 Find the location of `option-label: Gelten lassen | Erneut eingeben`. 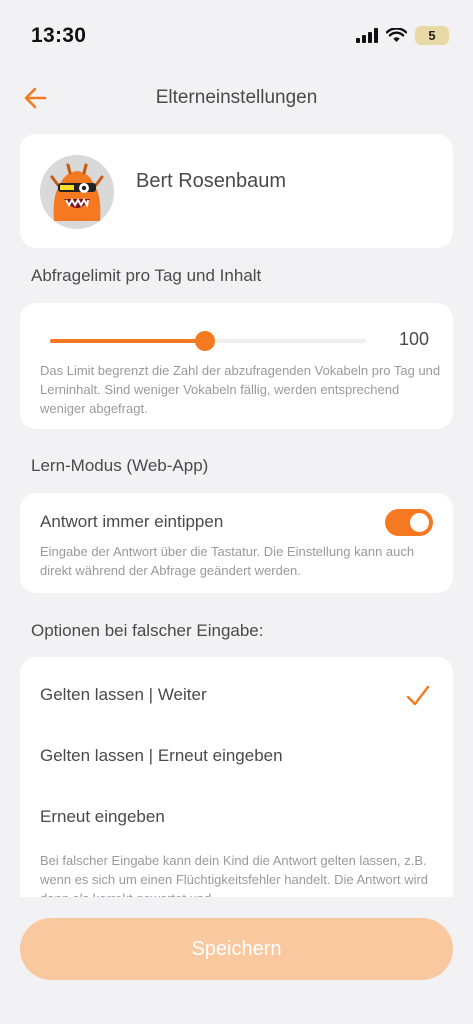

option-label: Gelten lassen | Erneut eingeben is located at coordinates (161, 755).